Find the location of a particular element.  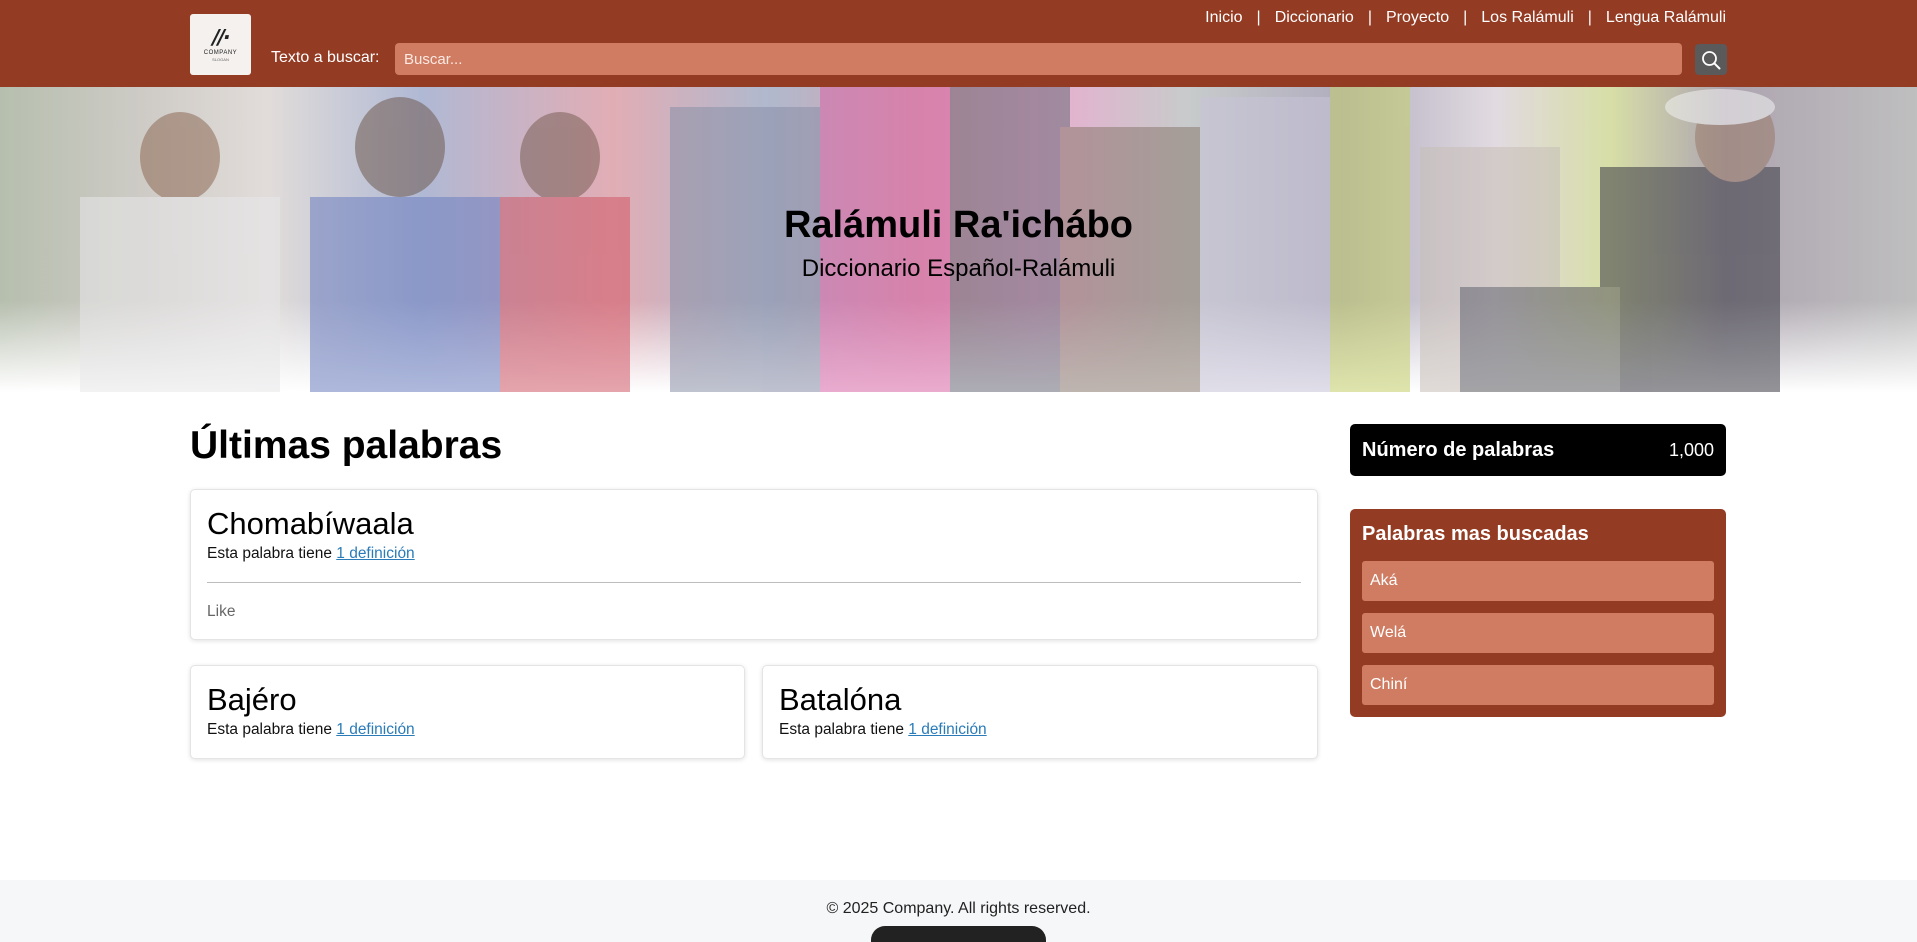

hero-subtitle: Diccionario Español-Ralámuli is located at coordinates (958, 268).